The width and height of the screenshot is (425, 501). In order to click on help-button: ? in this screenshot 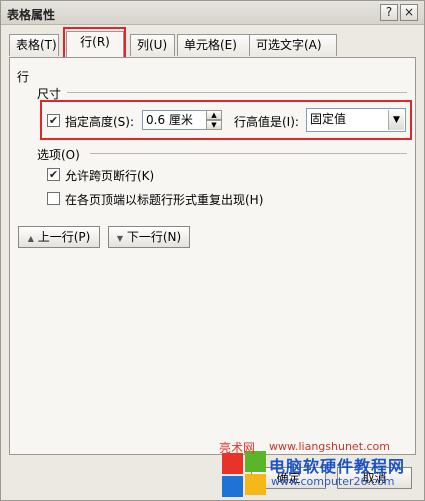, I will do `click(389, 12)`.